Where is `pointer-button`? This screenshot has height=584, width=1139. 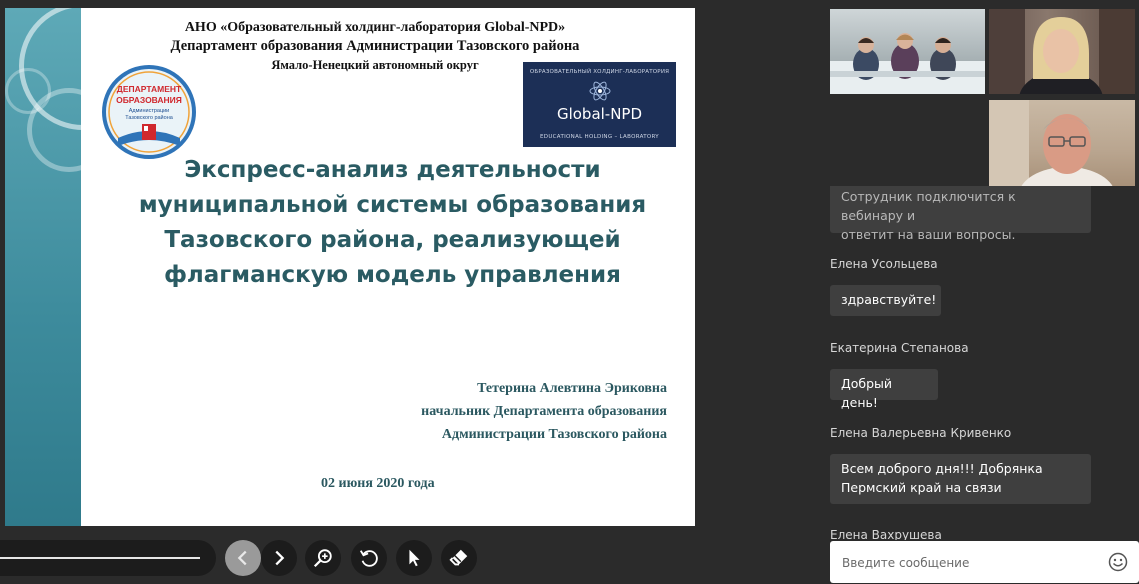 pointer-button is located at coordinates (414, 558).